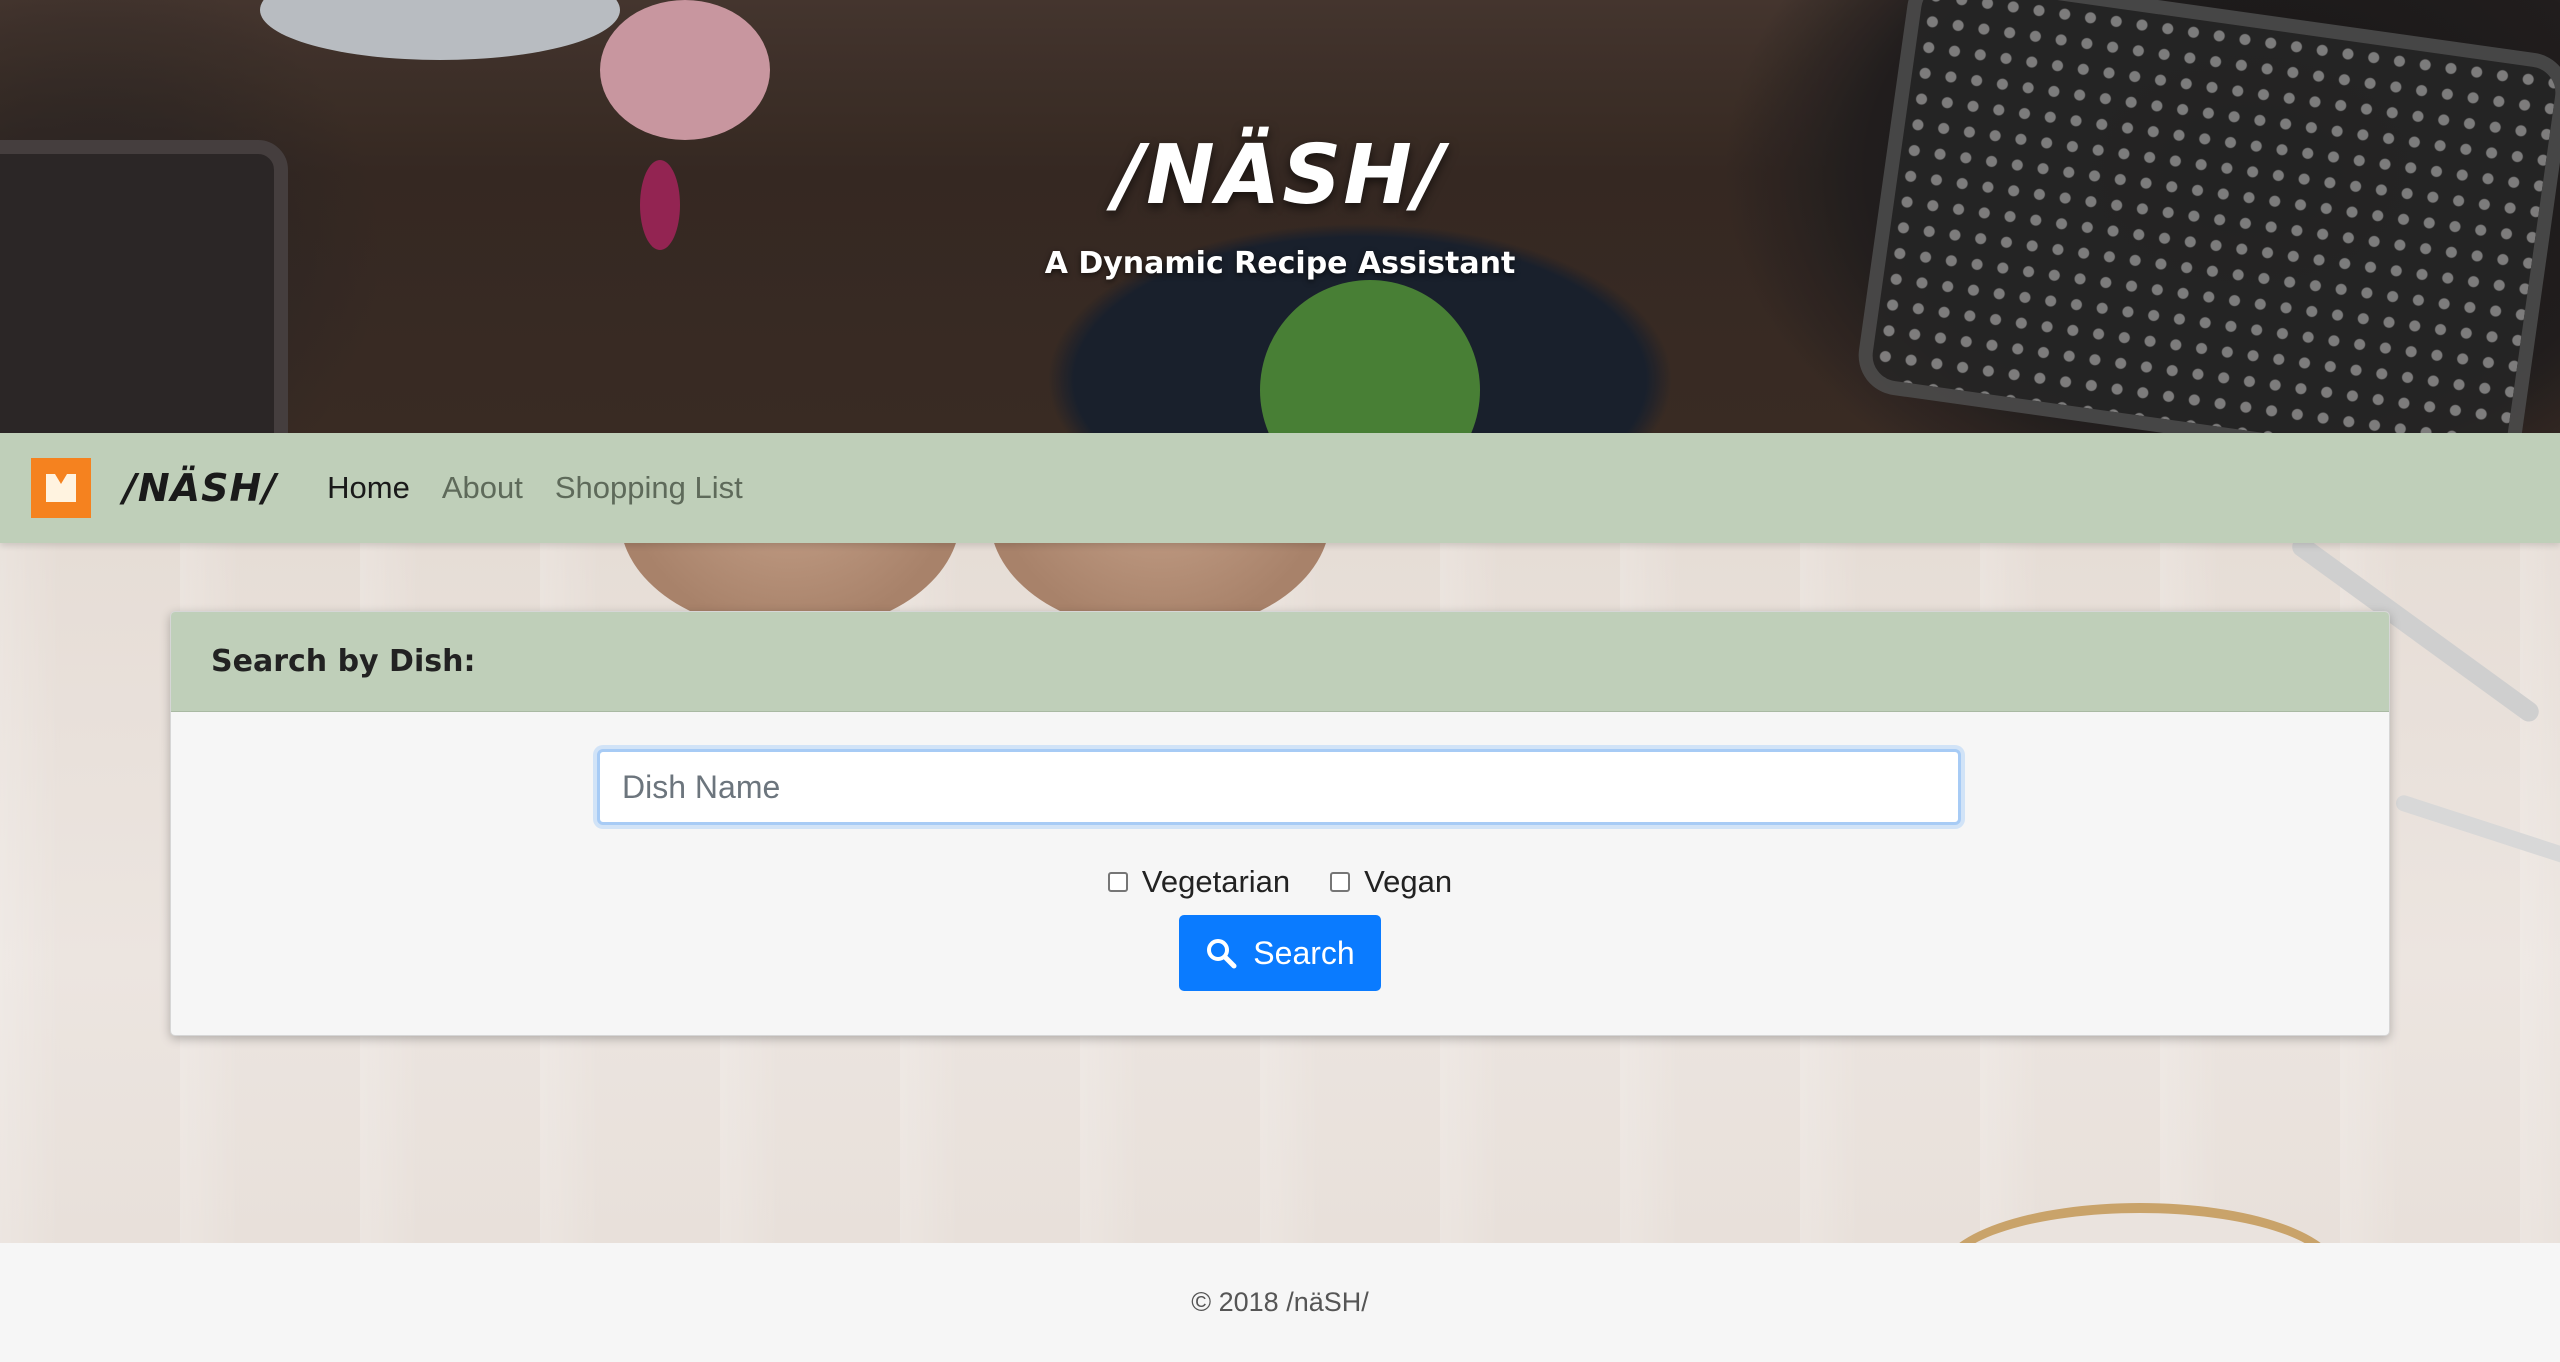 This screenshot has width=2560, height=1362. What do you see at coordinates (1408, 881) in the screenshot?
I see `vegan-label: Vegan` at bounding box center [1408, 881].